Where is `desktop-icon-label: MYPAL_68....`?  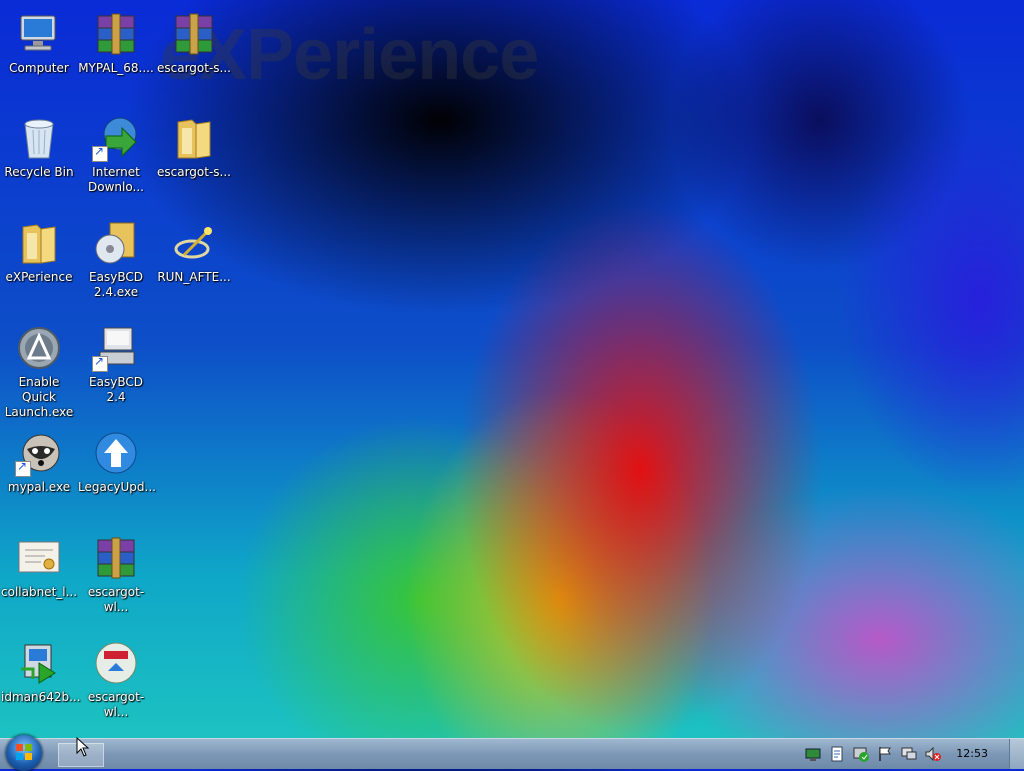
desktop-icon-label: MYPAL_68.... is located at coordinates (116, 68).